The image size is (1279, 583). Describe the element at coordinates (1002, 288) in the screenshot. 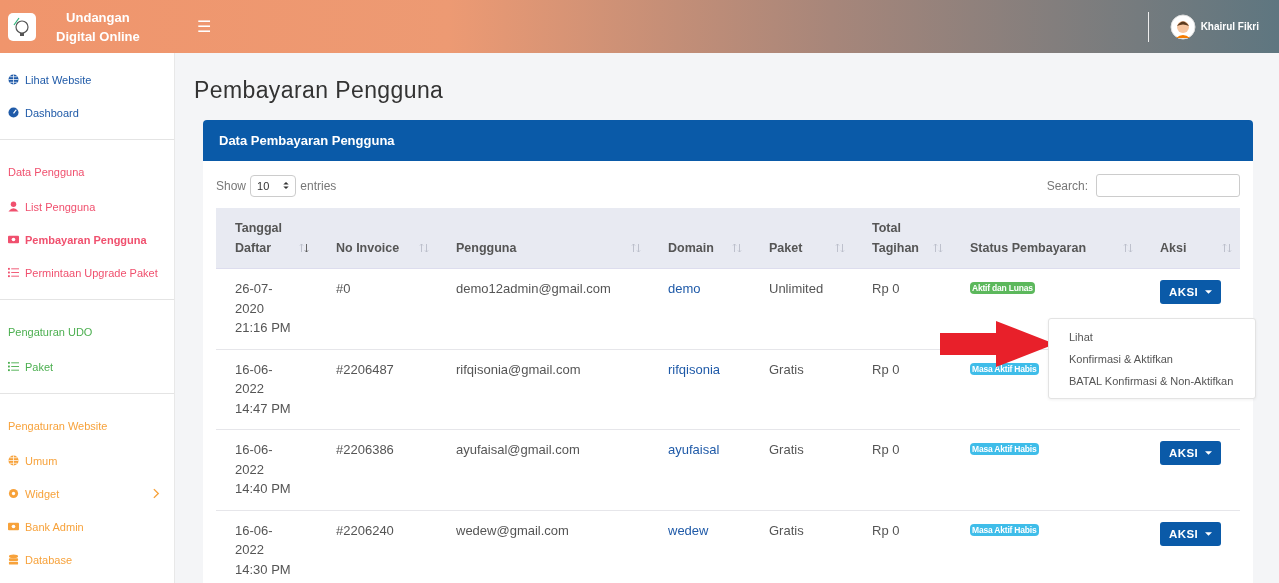

I see `status-badge: Aktif dan Lunas` at that location.